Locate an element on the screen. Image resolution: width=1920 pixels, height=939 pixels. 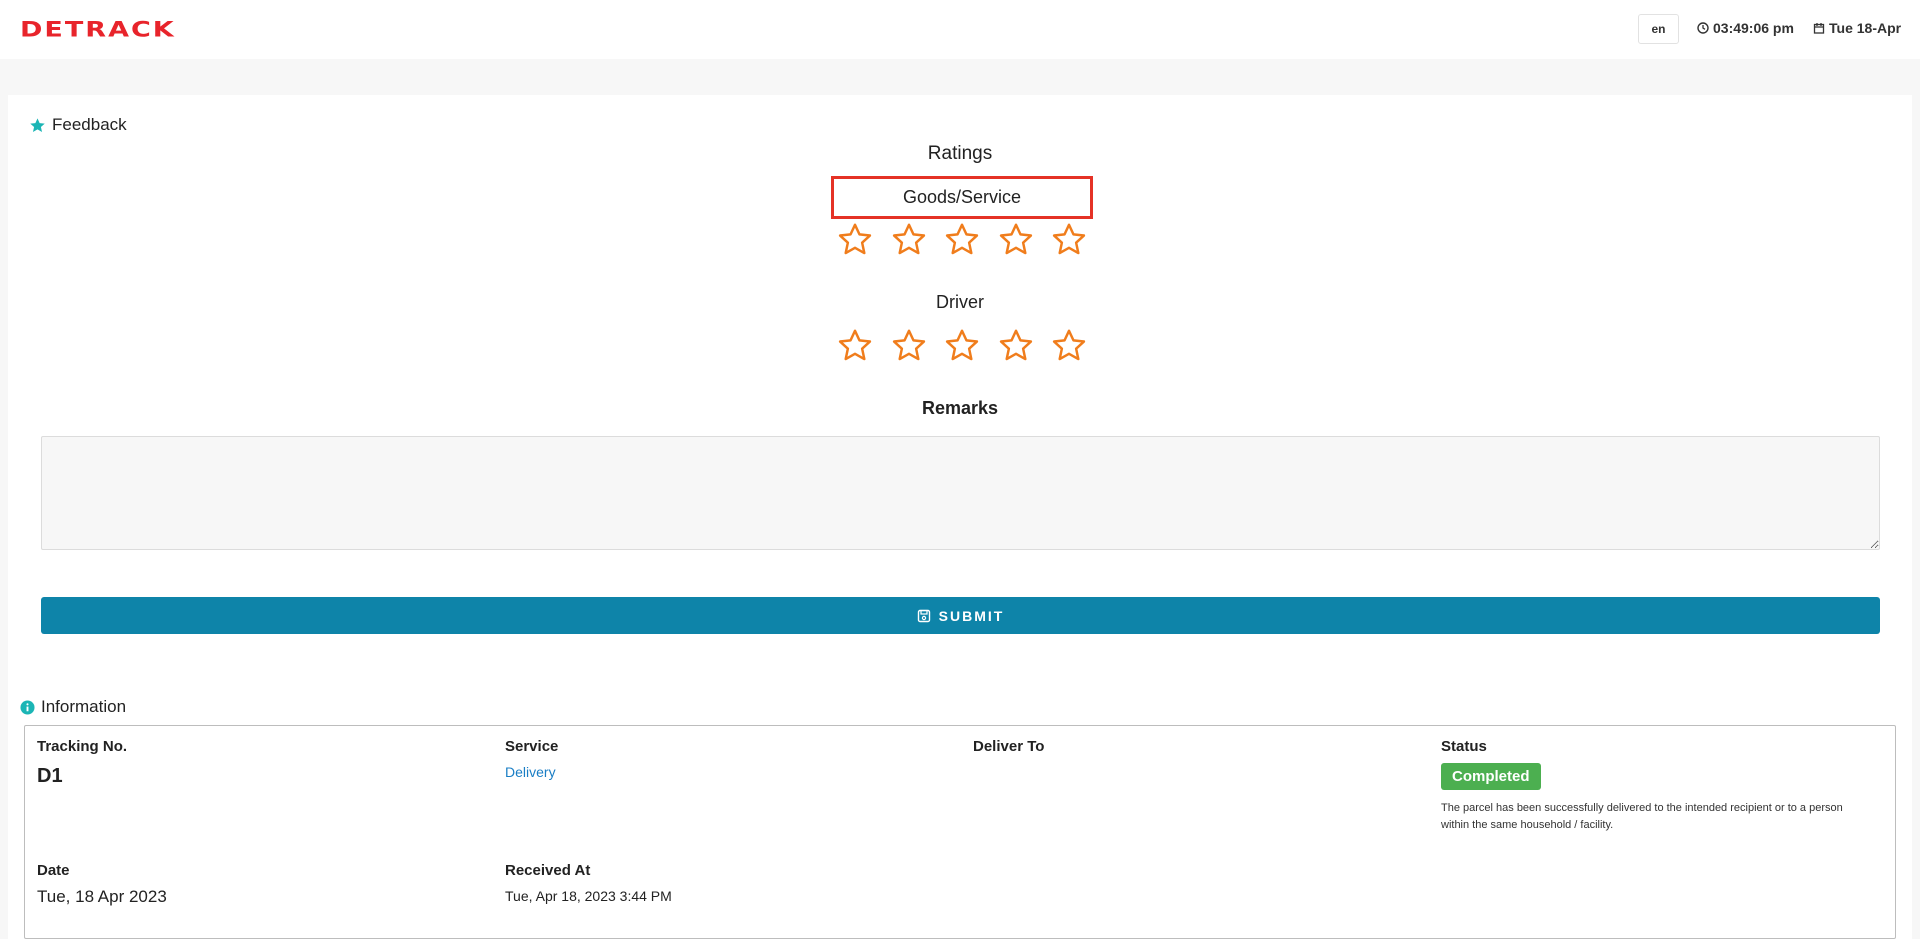
goods-star-2-icon is located at coordinates (909, 240).